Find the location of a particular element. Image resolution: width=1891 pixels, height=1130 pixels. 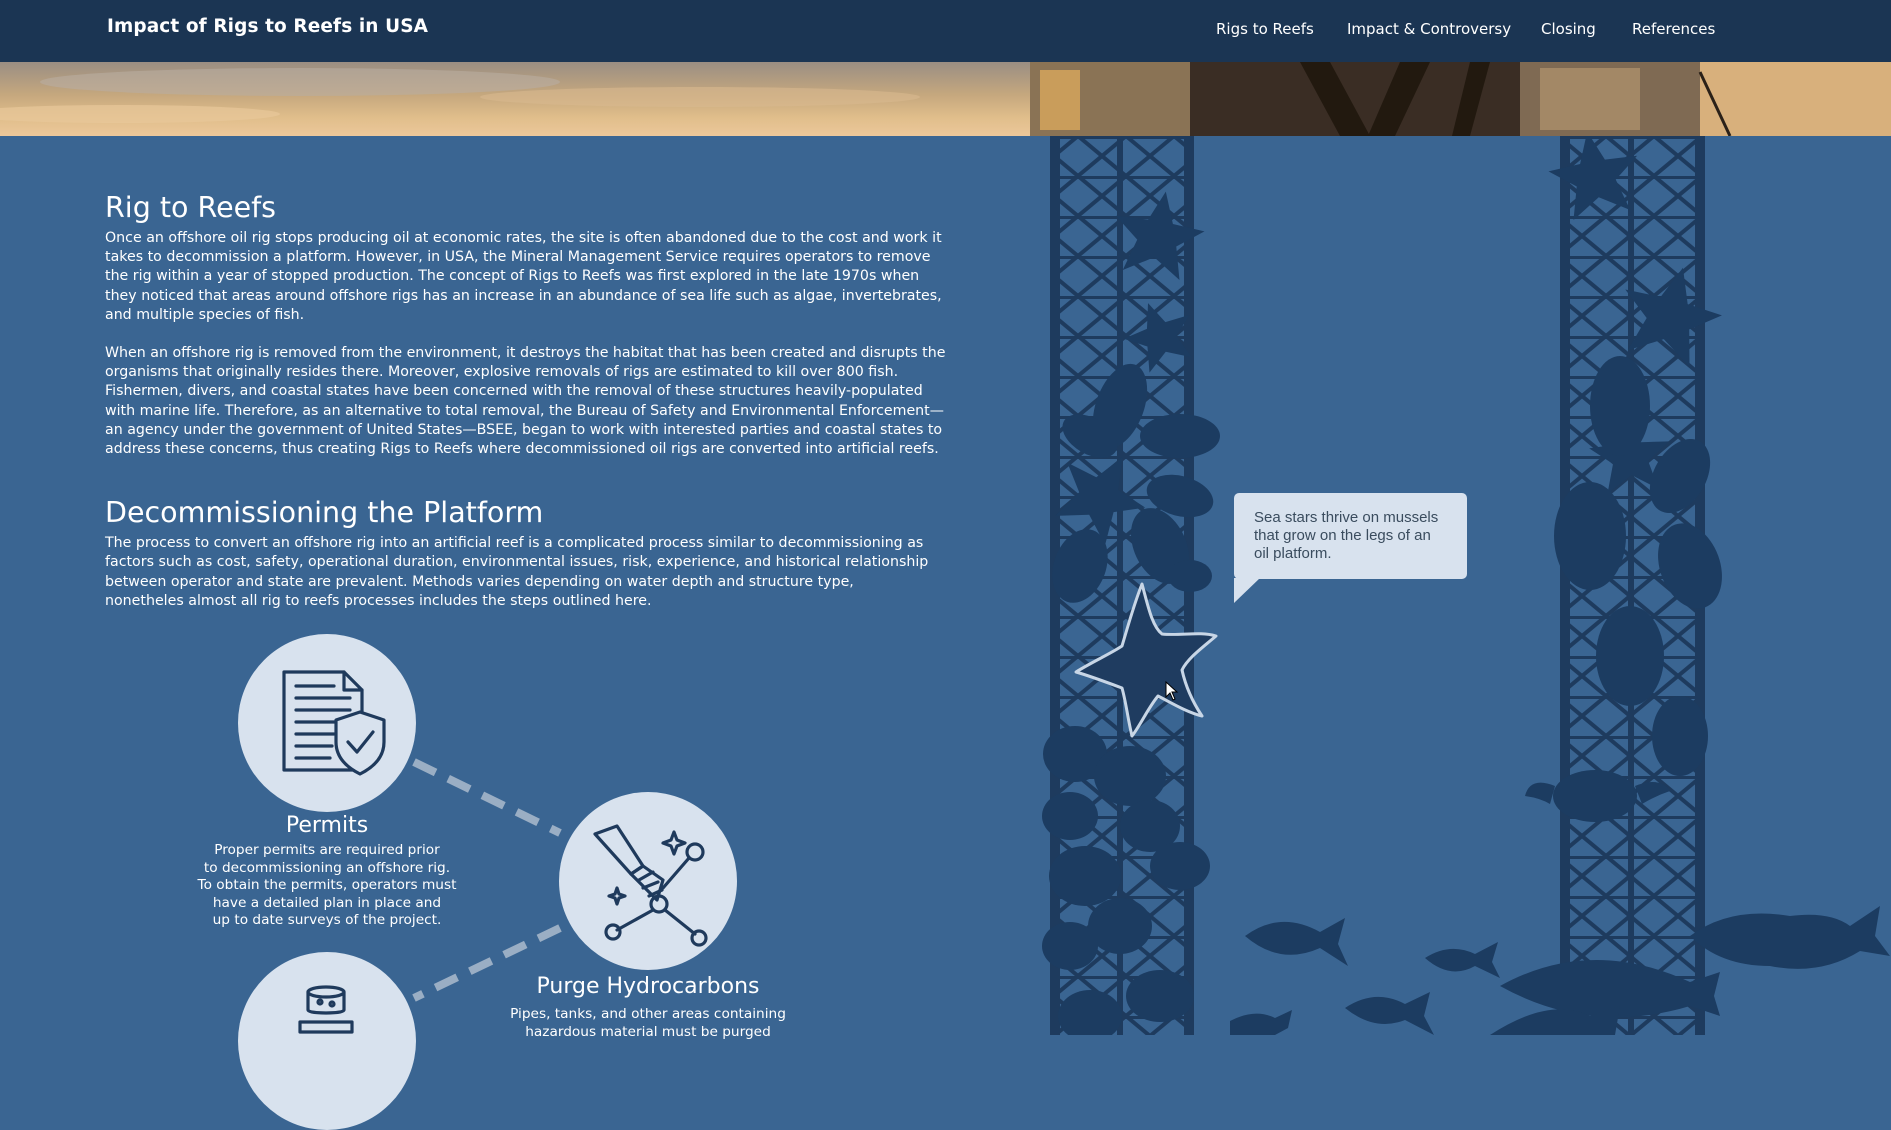

cleaning-brush-icon is located at coordinates (650, 885).